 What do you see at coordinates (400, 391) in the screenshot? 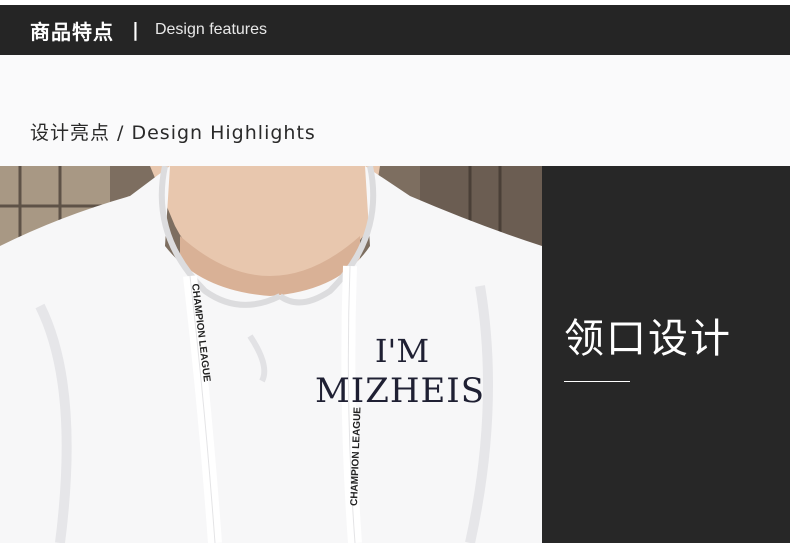
I see `shirt-print-line2: MIZHEIS` at bounding box center [400, 391].